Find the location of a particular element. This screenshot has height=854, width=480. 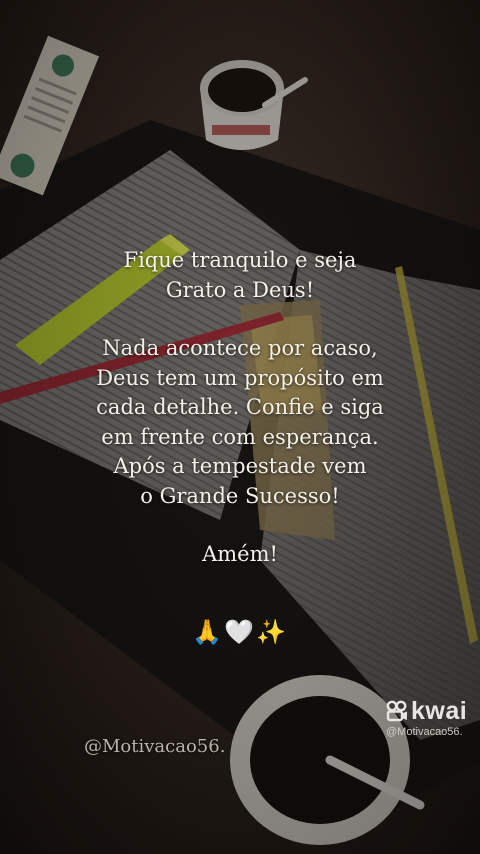

kwai-user: @Motivacao56. is located at coordinates (424, 732).